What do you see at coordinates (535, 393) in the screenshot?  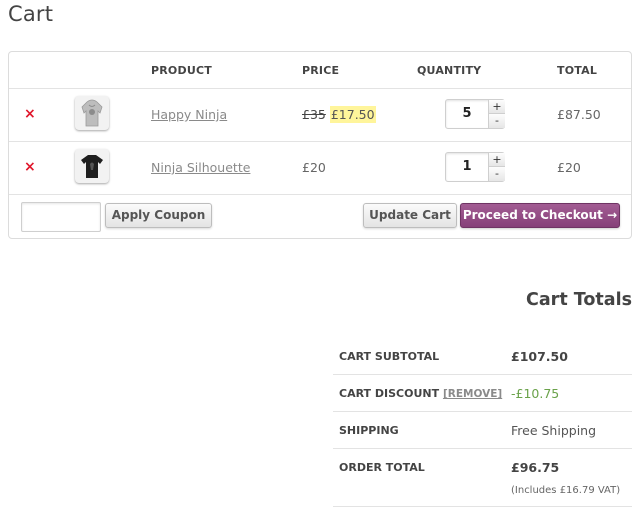 I see `discount-value: -£10.75` at bounding box center [535, 393].